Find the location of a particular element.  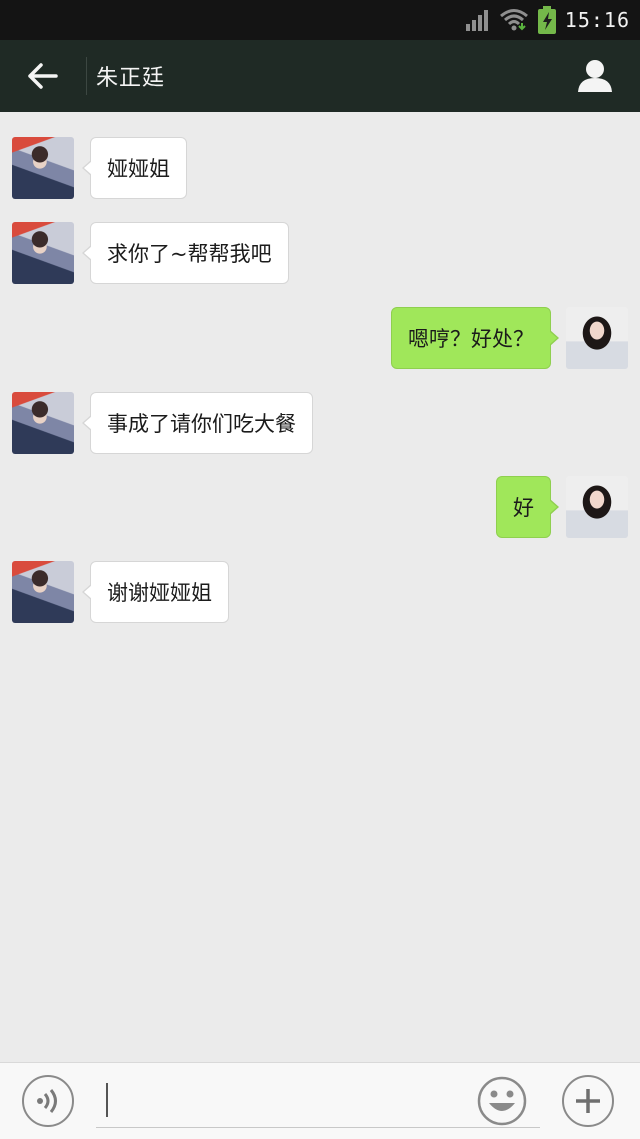

wifi-icon is located at coordinates (513, 20).